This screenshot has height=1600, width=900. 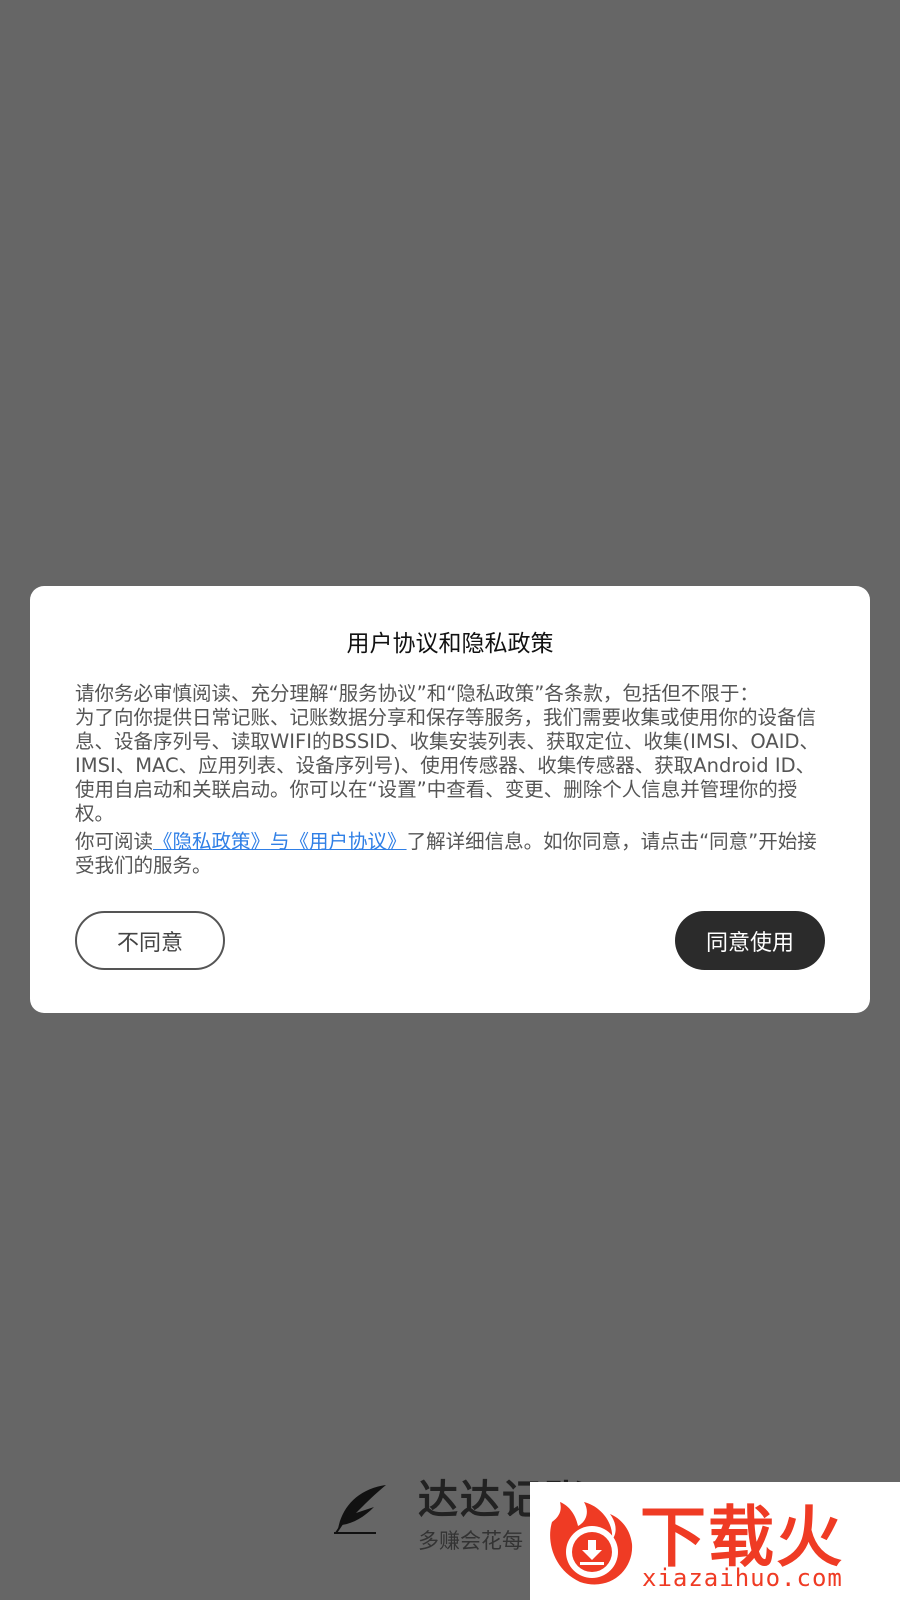 I want to click on agree-button: 同意使用, so click(x=750, y=940).